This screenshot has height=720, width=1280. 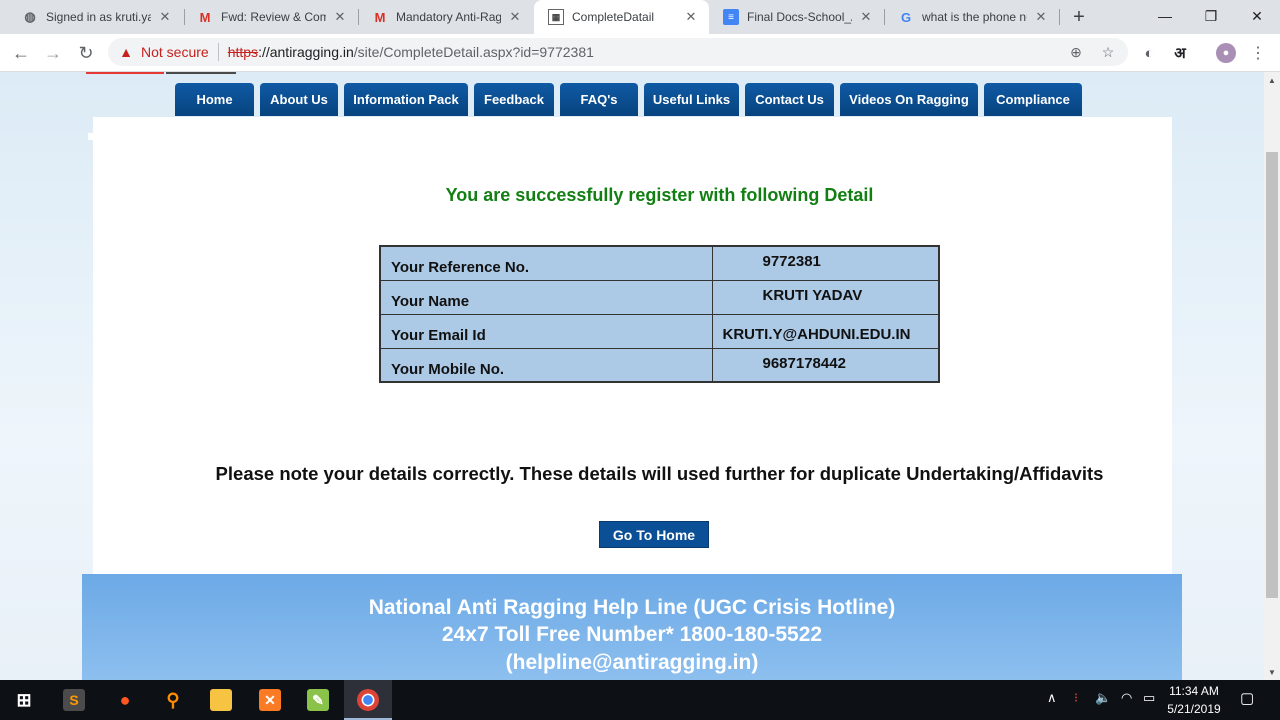 I want to click on site-logo-icon: ▦, so click(x=556, y=17).